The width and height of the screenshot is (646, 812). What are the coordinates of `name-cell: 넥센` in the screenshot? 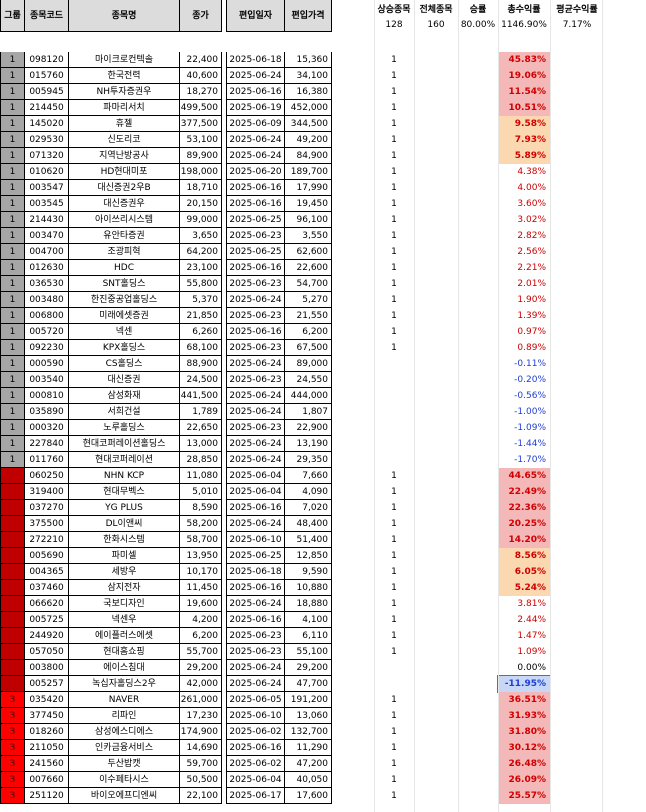 It's located at (124, 332).